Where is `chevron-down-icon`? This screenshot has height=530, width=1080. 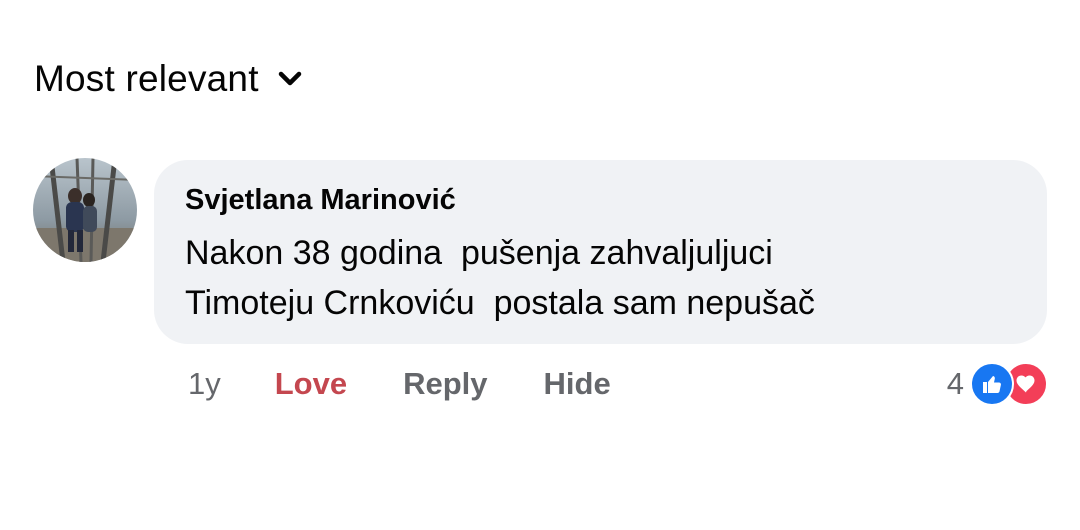
chevron-down-icon is located at coordinates (290, 79).